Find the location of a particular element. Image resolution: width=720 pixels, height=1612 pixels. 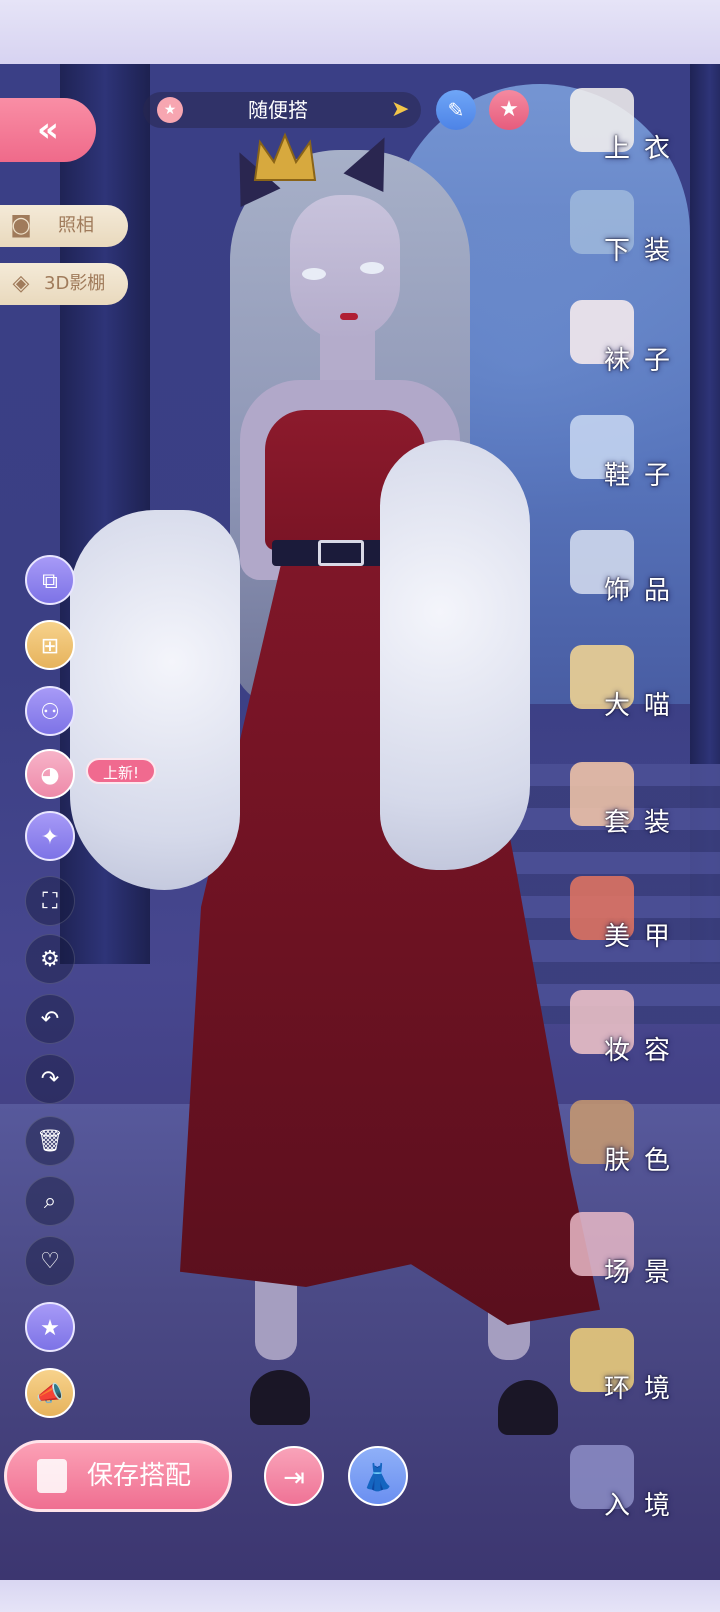

photo-label: 照相 is located at coordinates (76, 225).